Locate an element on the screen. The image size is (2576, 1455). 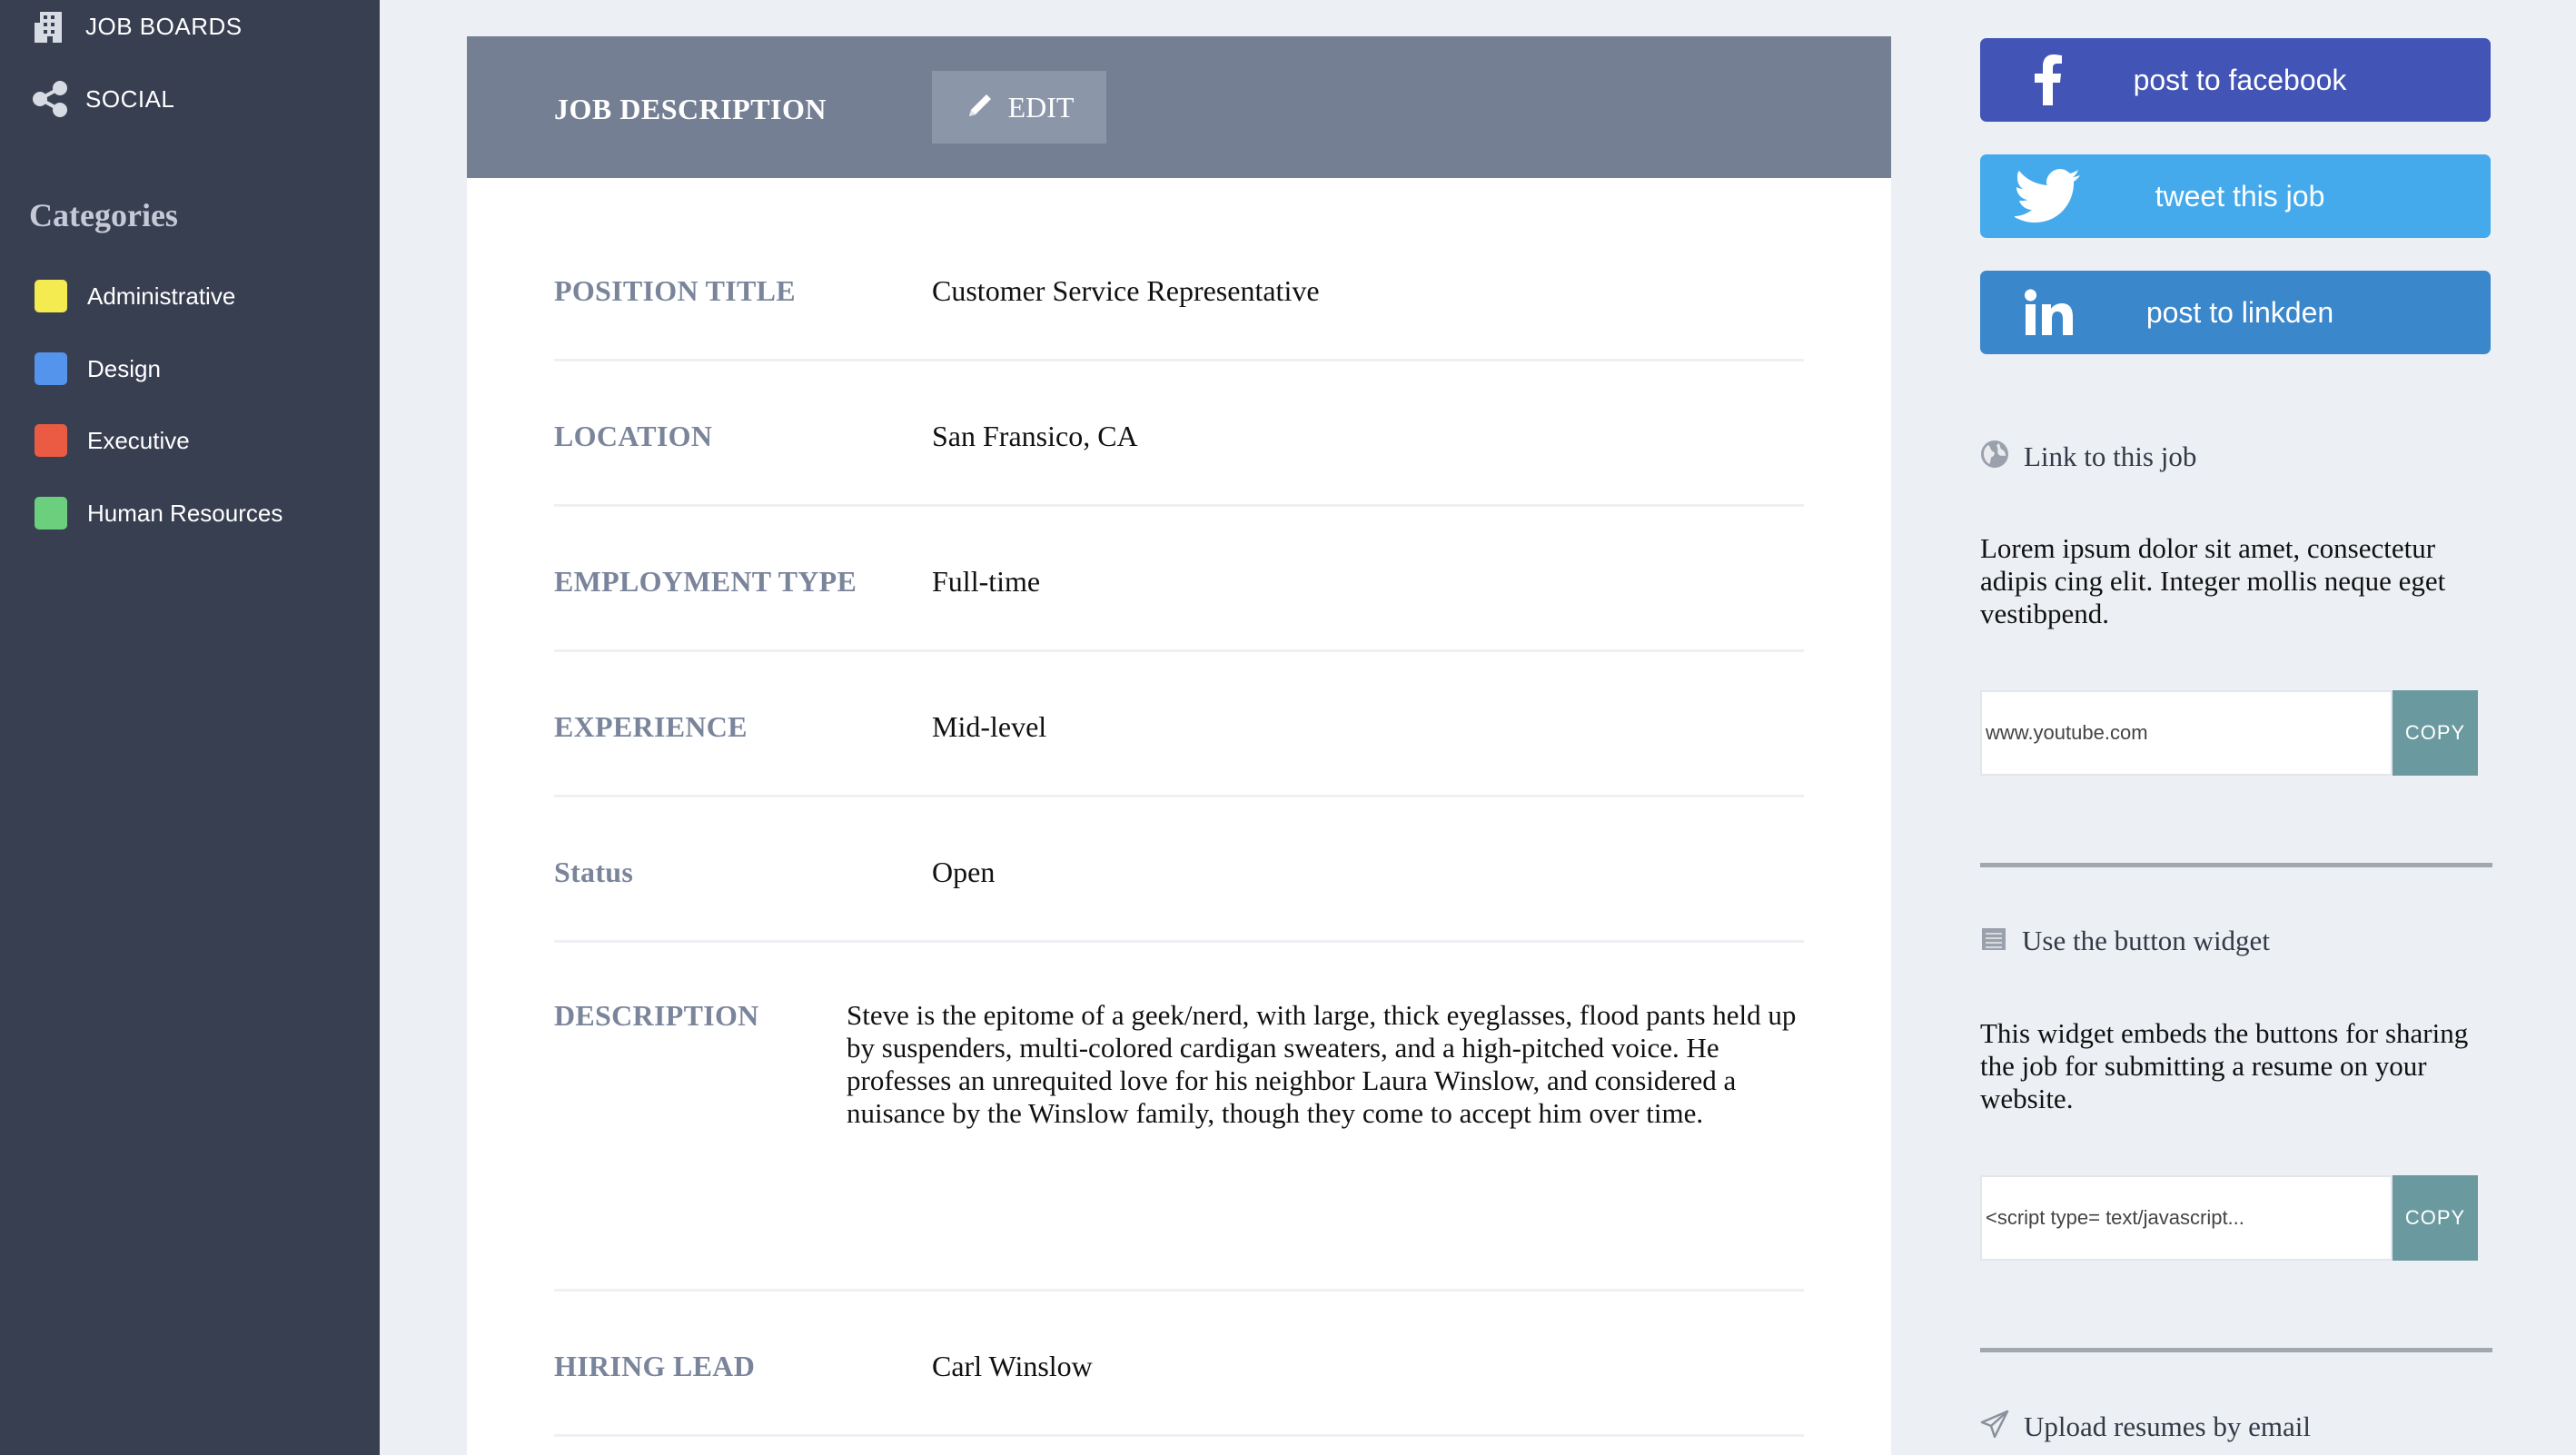
field-label: HIRING LEAD is located at coordinates (655, 1366).